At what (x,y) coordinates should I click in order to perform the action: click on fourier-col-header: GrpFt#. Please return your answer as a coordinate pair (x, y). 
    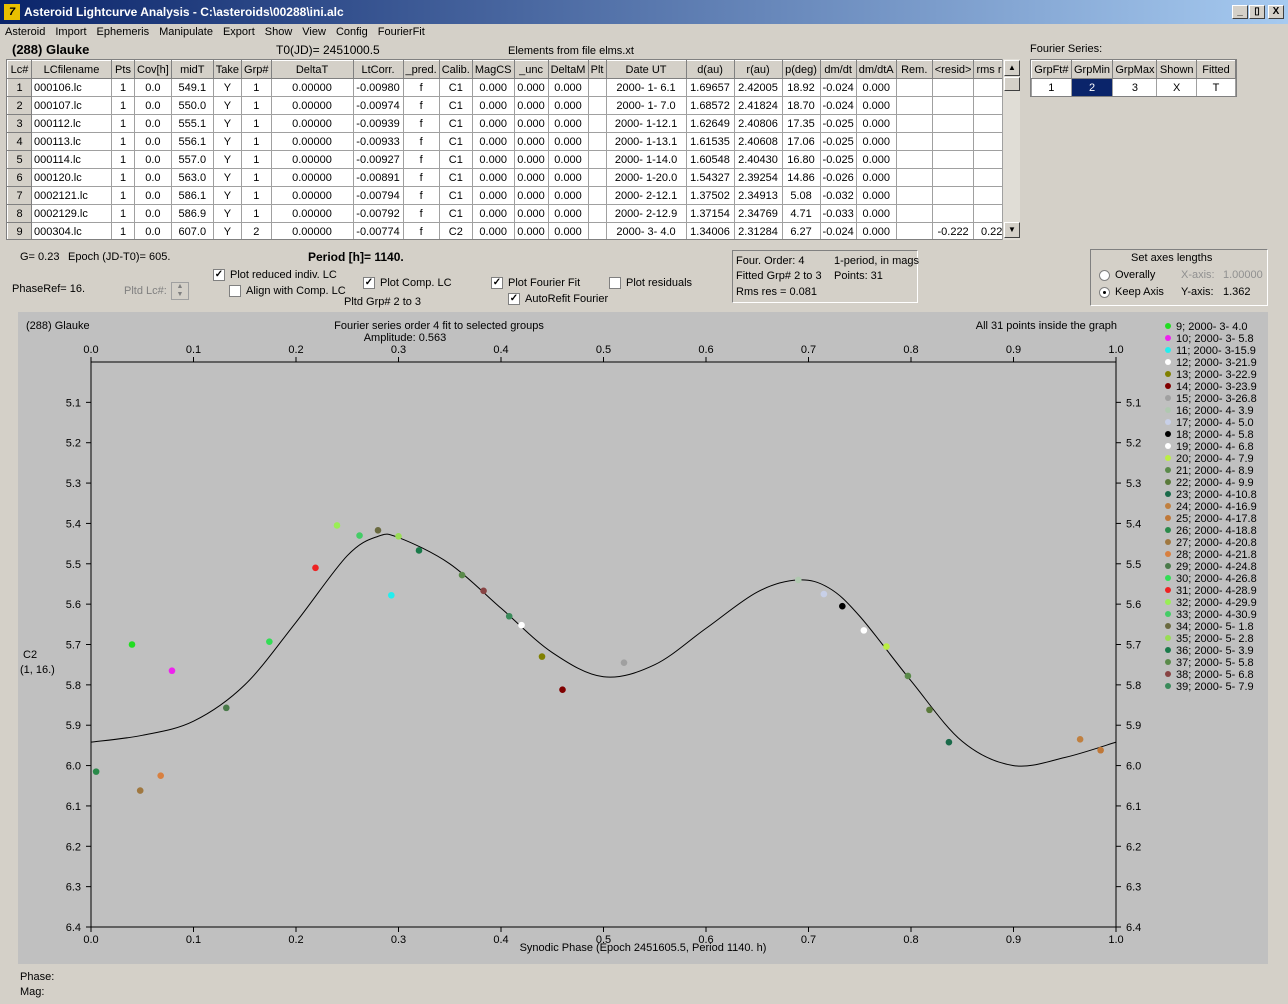
    Looking at the image, I should click on (1051, 69).